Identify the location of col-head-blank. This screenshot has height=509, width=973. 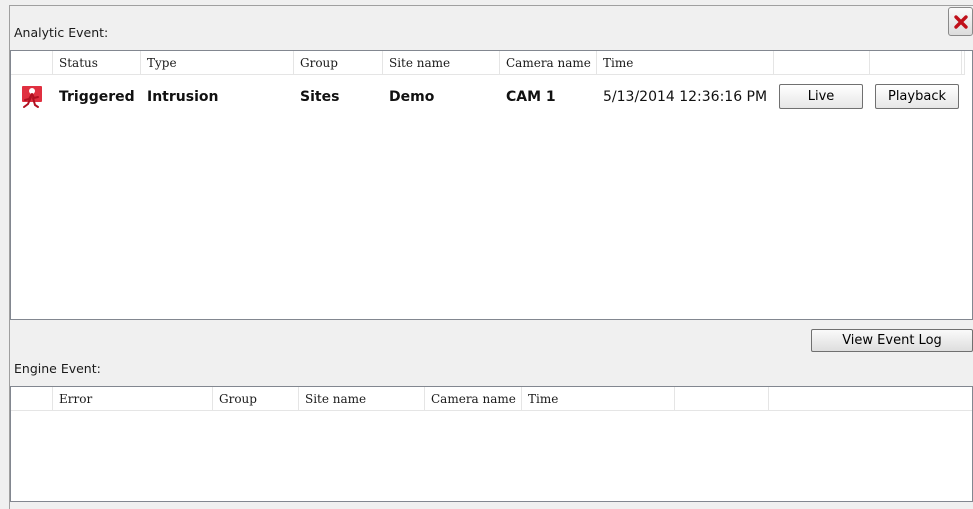
(32, 63).